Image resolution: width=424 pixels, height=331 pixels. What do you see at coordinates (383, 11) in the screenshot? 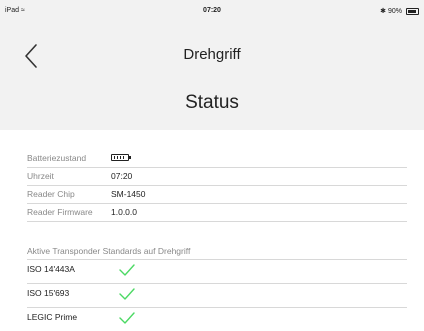
I see `bluetooth-icon: ✱` at bounding box center [383, 11].